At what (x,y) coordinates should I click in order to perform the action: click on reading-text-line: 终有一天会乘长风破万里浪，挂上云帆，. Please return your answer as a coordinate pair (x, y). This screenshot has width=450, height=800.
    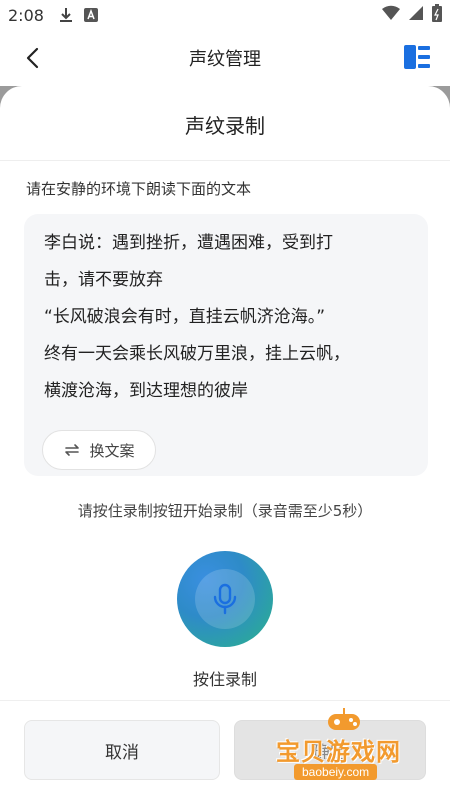
    Looking at the image, I should click on (197, 354).